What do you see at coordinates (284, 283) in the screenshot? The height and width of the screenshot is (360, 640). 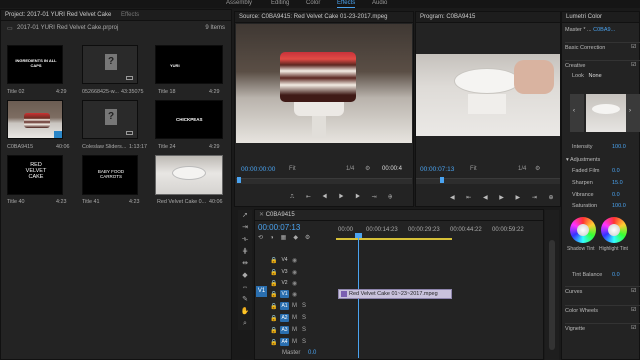 I see `track-label: V2` at bounding box center [284, 283].